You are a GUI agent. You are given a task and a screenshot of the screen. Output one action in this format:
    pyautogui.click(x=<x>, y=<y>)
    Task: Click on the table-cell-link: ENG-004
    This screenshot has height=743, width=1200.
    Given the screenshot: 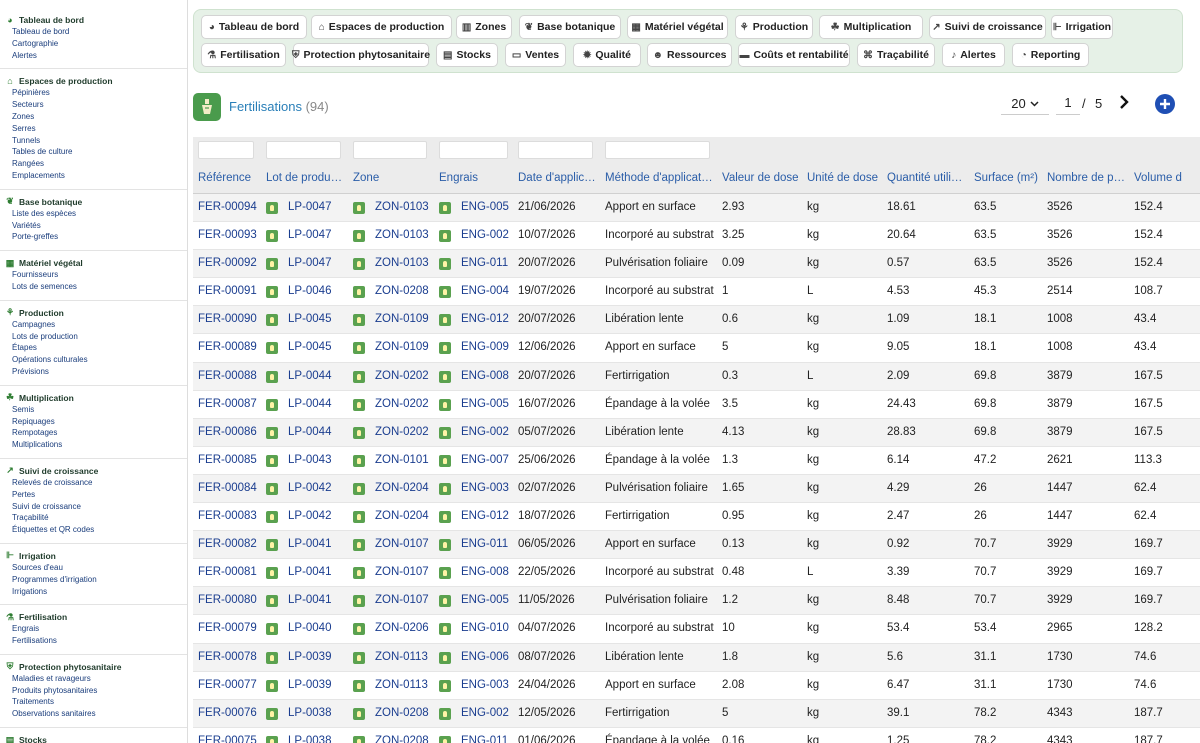 What is the action you would take?
    pyautogui.click(x=485, y=291)
    